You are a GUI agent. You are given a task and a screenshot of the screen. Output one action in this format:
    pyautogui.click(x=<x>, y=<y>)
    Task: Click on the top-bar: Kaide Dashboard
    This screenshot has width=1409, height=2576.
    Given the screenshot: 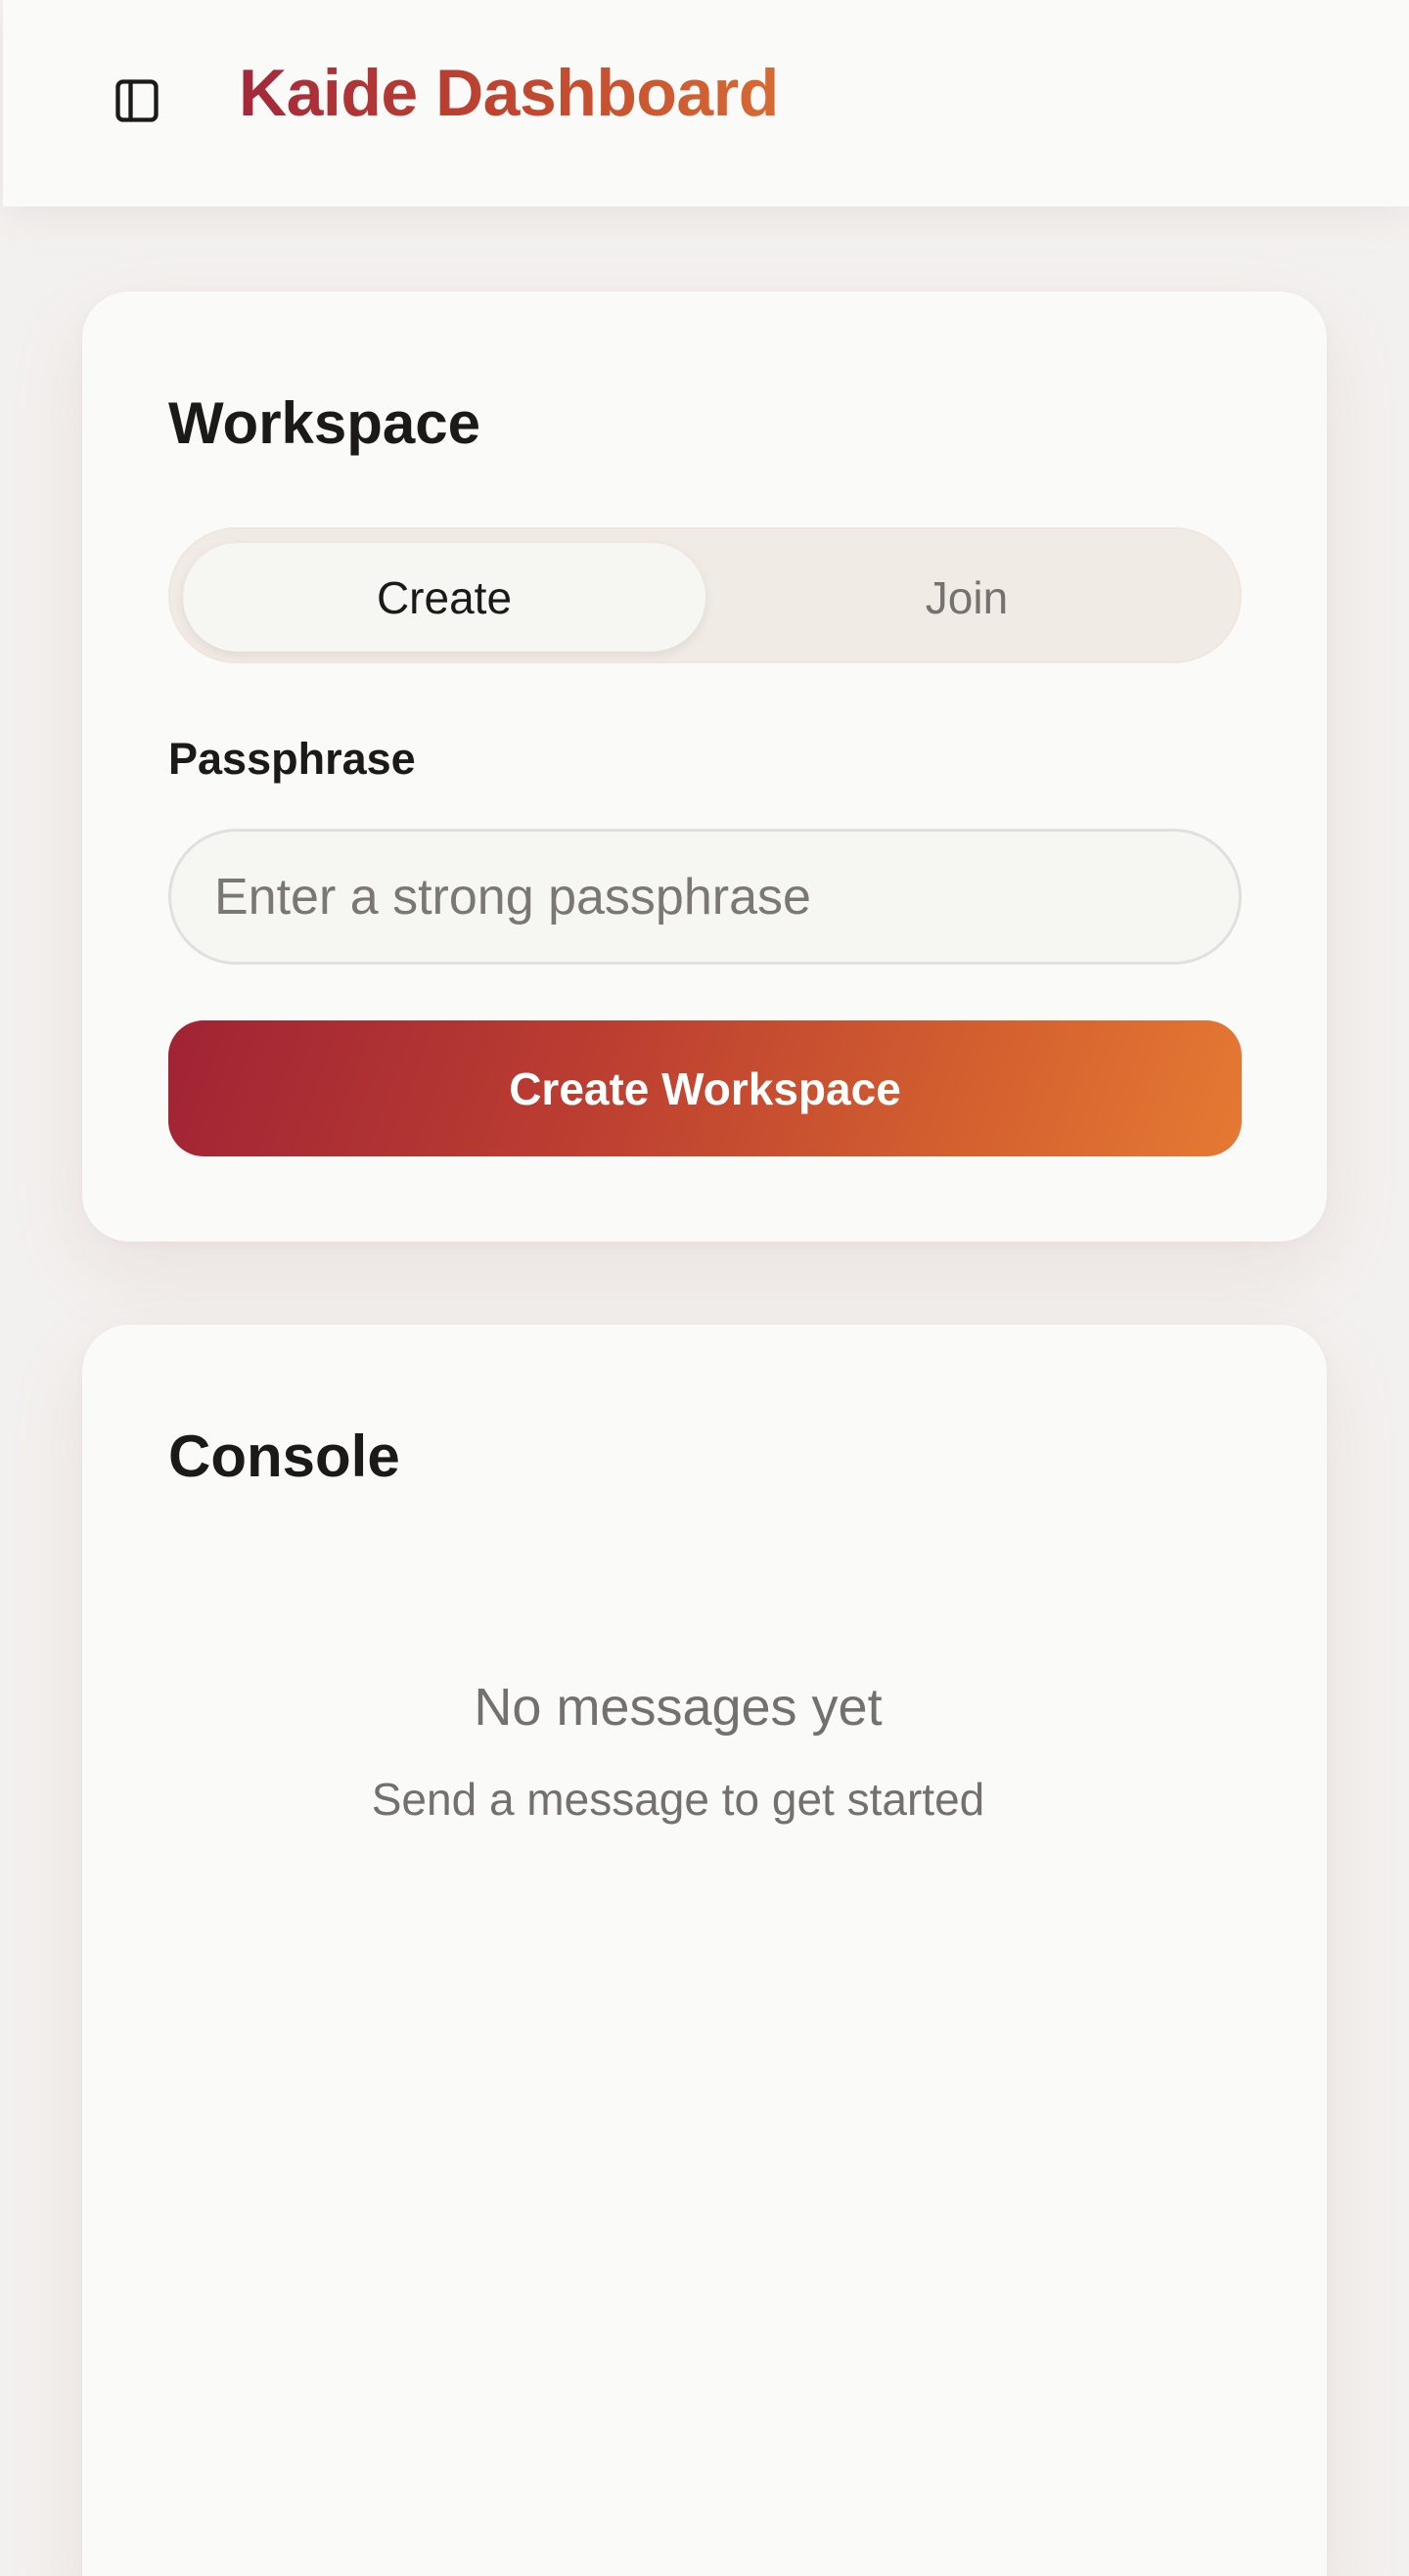 What is the action you would take?
    pyautogui.click(x=706, y=103)
    